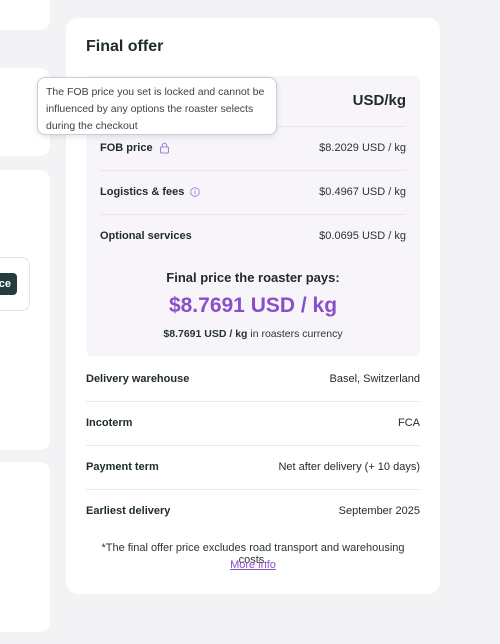 The width and height of the screenshot is (500, 644). I want to click on lock-icon, so click(164, 148).